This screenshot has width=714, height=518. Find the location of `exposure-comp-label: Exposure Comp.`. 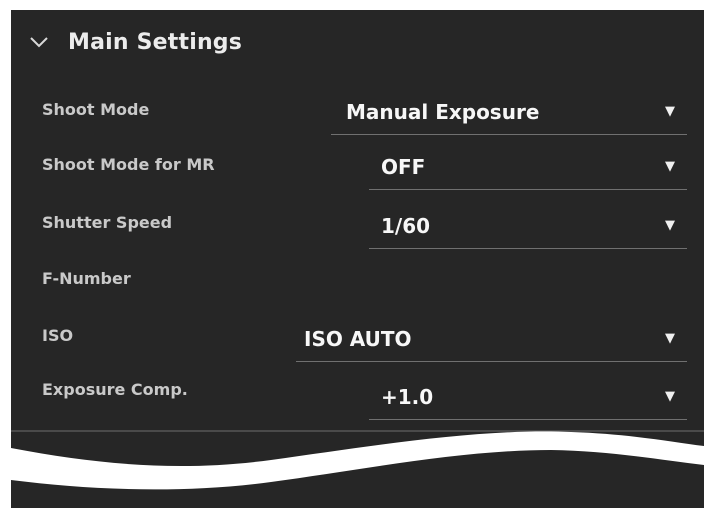

exposure-comp-label: Exposure Comp. is located at coordinates (115, 389).